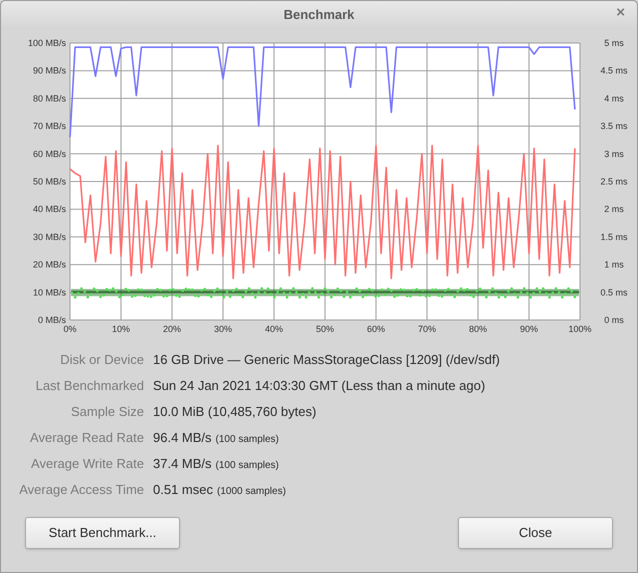 The image size is (638, 573). Describe the element at coordinates (325, 329) in the screenshot. I see `x-tick-label: 50%` at that location.